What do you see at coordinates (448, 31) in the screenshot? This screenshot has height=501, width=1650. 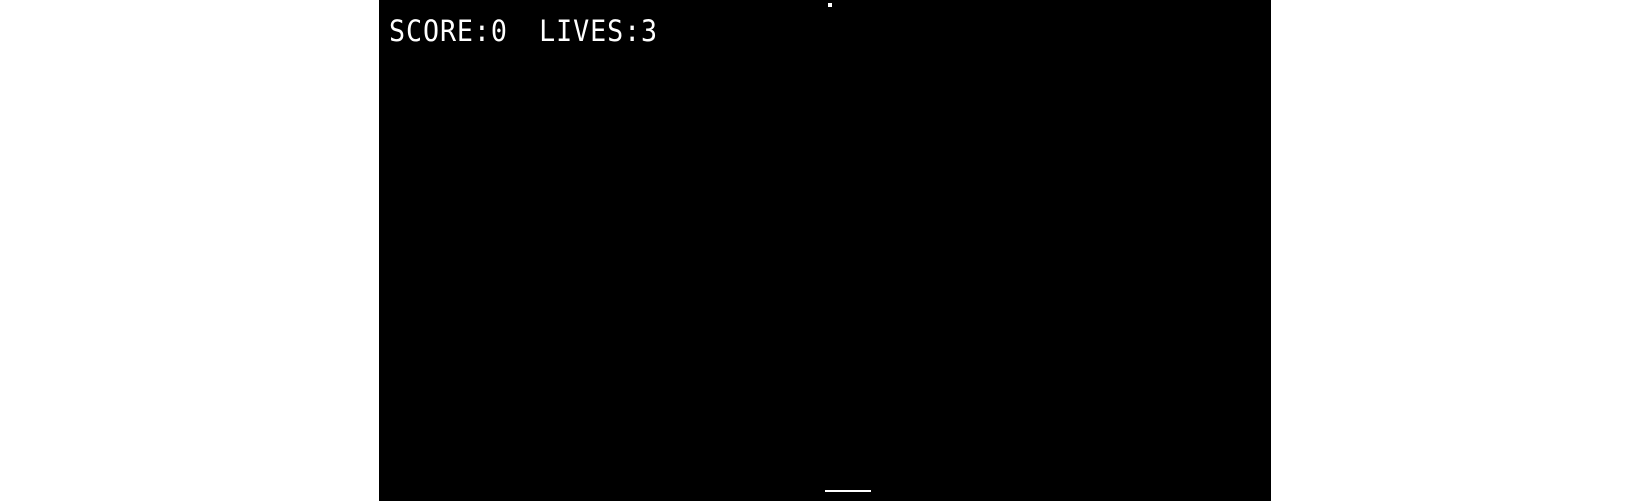 I see `score-display: SCORE:0` at bounding box center [448, 31].